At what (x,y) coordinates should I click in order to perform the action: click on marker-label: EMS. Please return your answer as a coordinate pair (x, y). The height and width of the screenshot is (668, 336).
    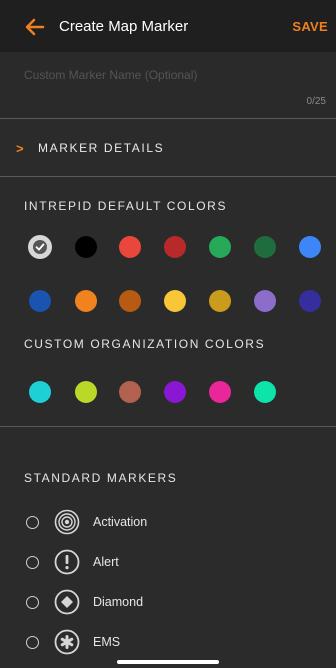
    Looking at the image, I should click on (107, 642).